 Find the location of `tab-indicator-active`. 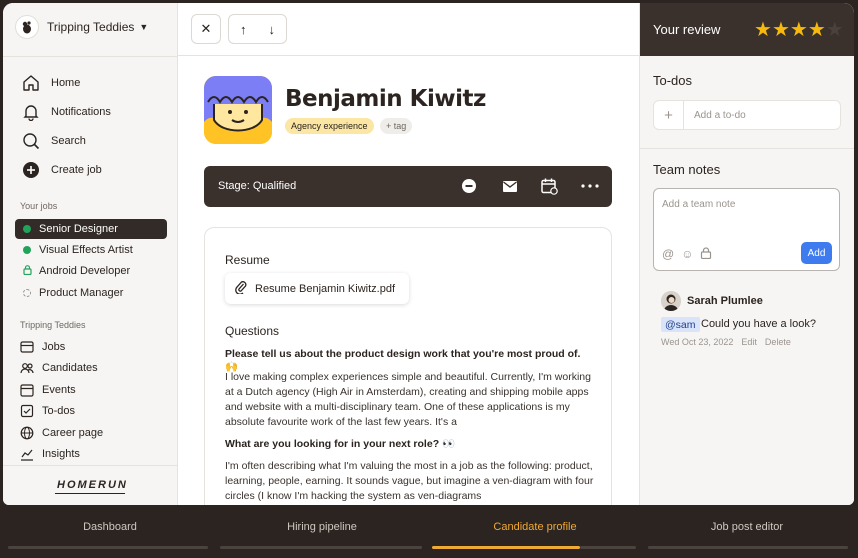

tab-indicator-active is located at coordinates (506, 547).